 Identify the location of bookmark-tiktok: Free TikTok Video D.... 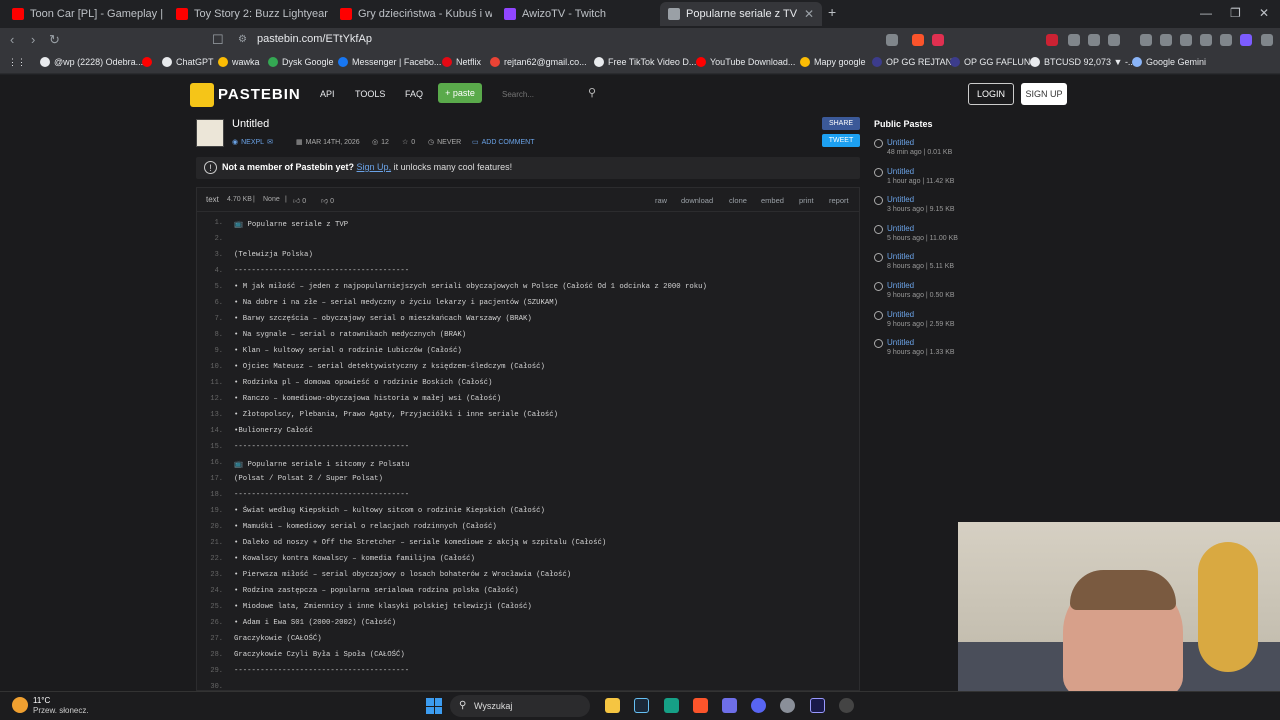
(645, 62).